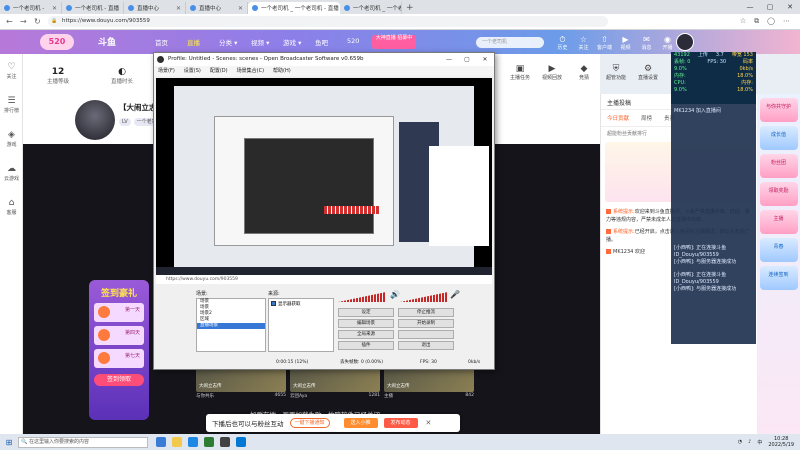 This screenshot has width=800, height=450. Describe the element at coordinates (778, 250) in the screenshot. I see `activity-banner: 青春` at that location.